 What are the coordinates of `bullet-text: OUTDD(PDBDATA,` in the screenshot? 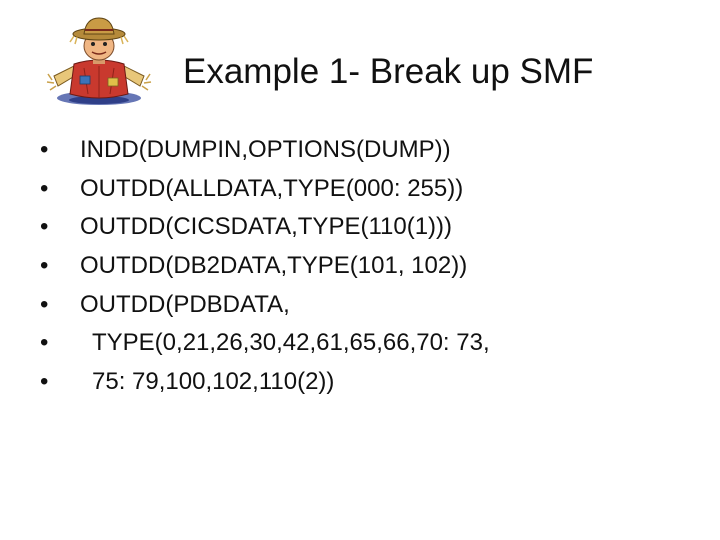 It's located at (185, 304).